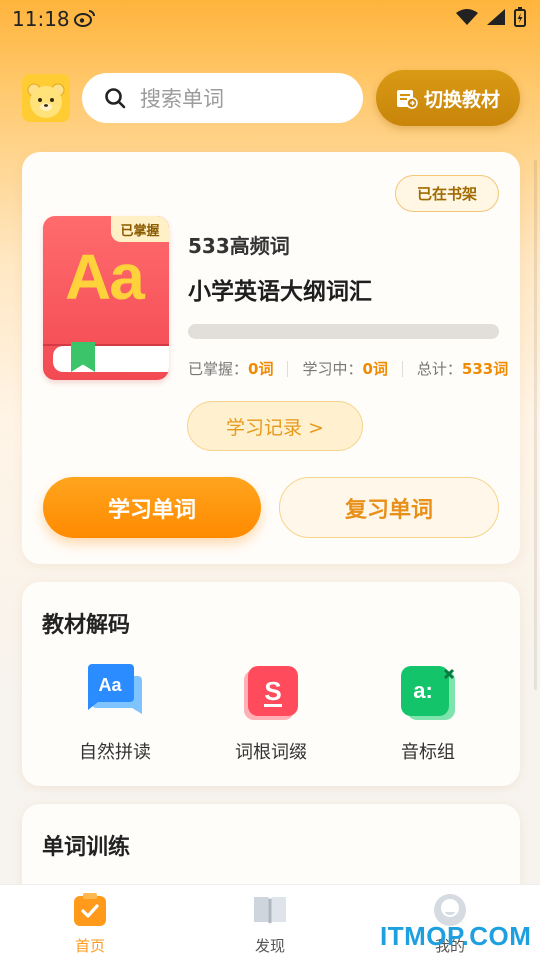  I want to click on search-icon, so click(115, 98).